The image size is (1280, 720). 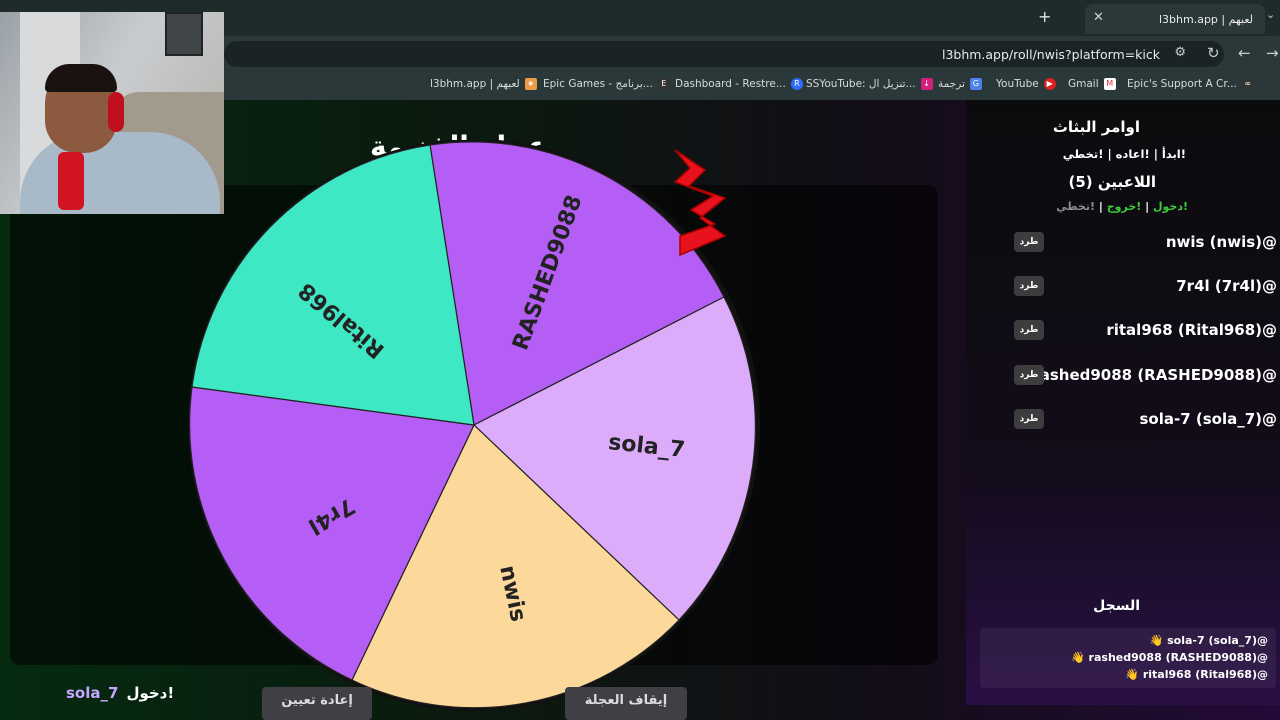 What do you see at coordinates (1112, 182) in the screenshot?
I see `players-title: اللاعبين (5)` at bounding box center [1112, 182].